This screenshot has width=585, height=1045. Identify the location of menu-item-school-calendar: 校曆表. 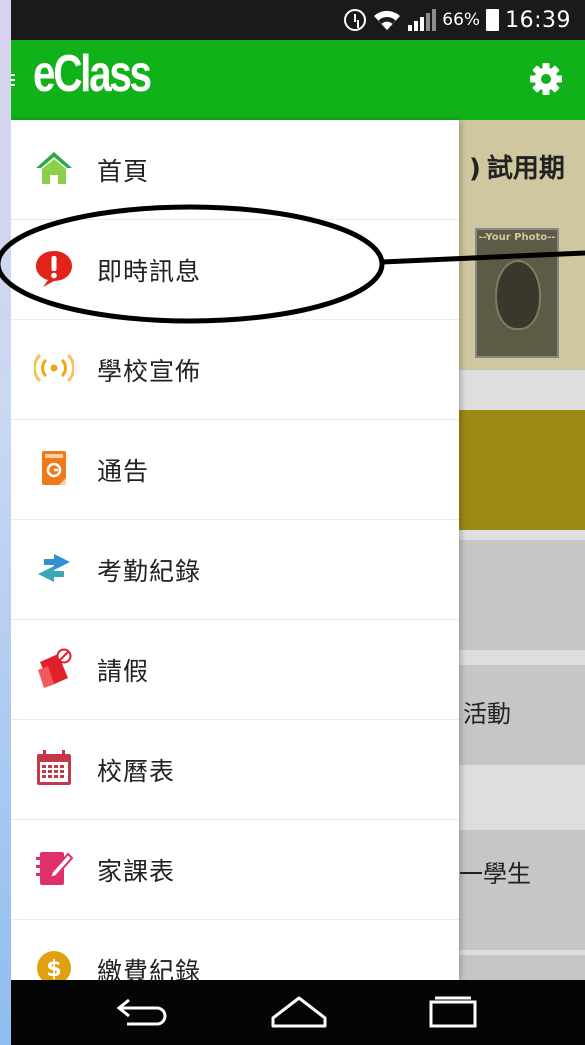
(235, 770).